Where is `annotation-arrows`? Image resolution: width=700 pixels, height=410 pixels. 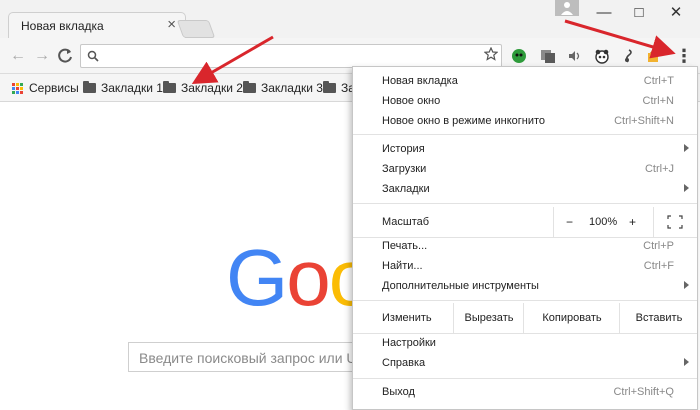 annotation-arrows is located at coordinates (433, 52).